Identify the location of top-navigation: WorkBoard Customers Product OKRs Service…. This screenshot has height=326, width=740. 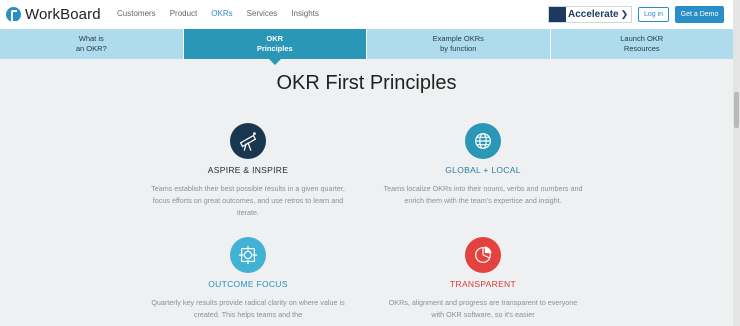
(366, 14).